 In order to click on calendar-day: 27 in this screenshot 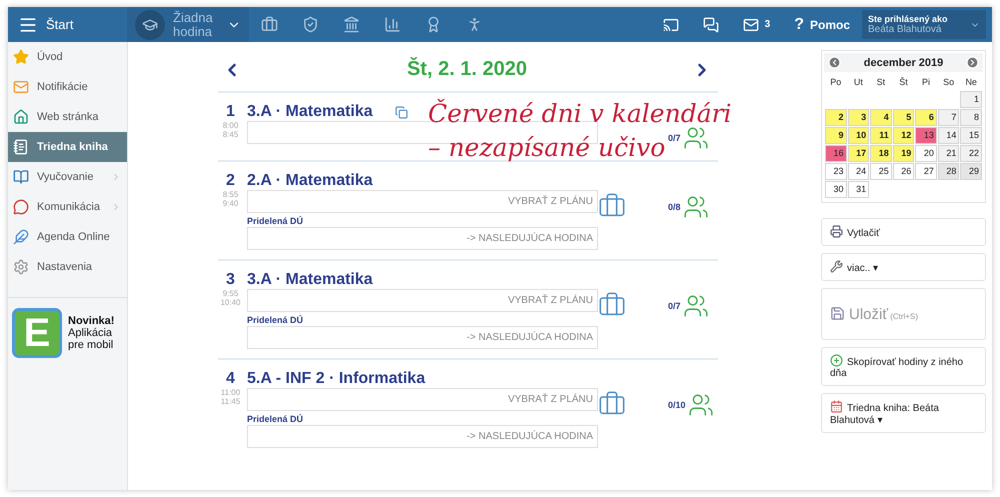, I will do `click(926, 171)`.